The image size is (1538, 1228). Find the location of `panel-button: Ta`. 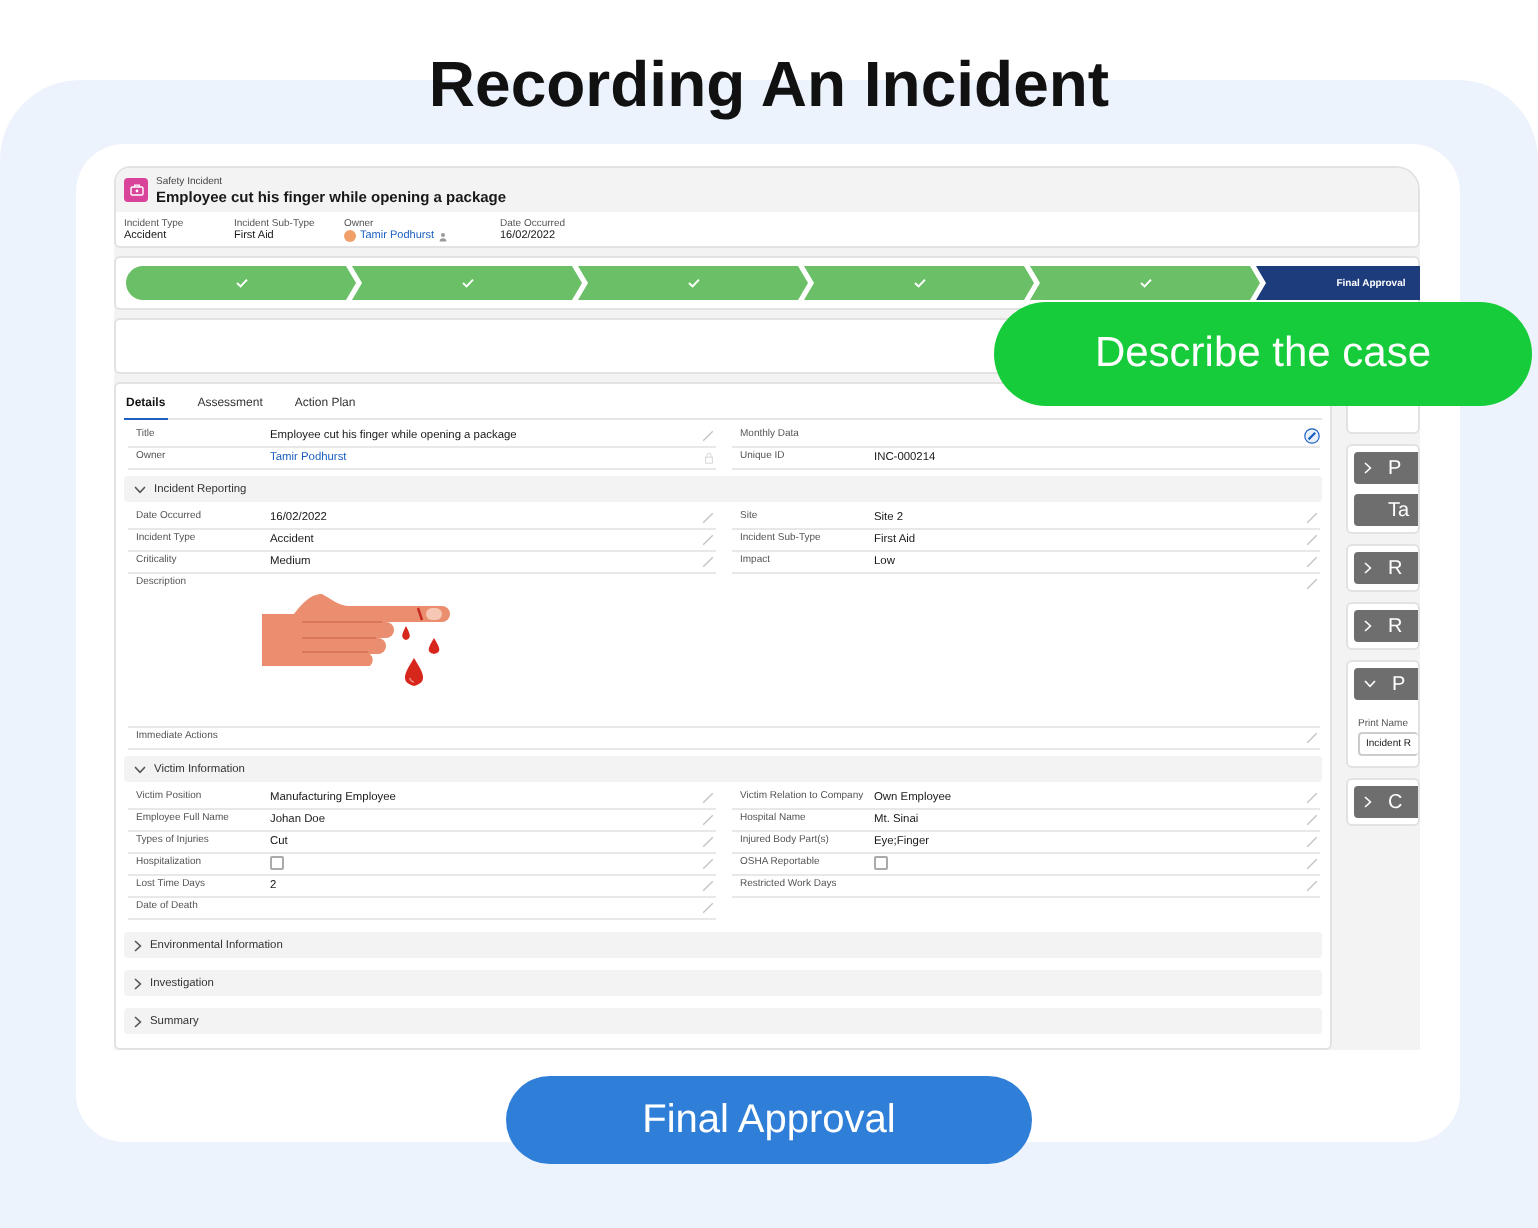

panel-button: Ta is located at coordinates (1386, 510).